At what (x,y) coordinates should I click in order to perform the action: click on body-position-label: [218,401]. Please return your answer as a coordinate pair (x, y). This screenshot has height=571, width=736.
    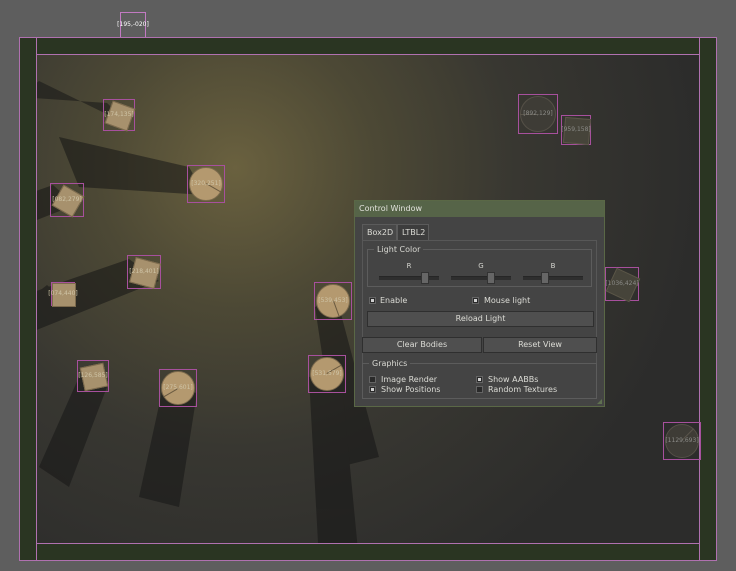
    Looking at the image, I should click on (144, 271).